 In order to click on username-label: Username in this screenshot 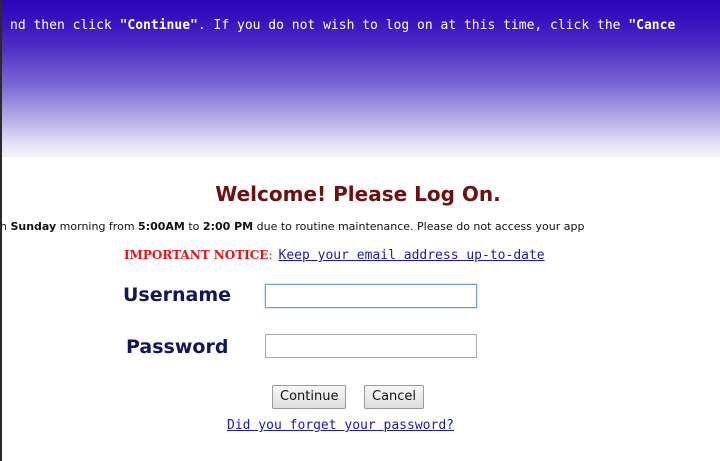, I will do `click(177, 295)`.